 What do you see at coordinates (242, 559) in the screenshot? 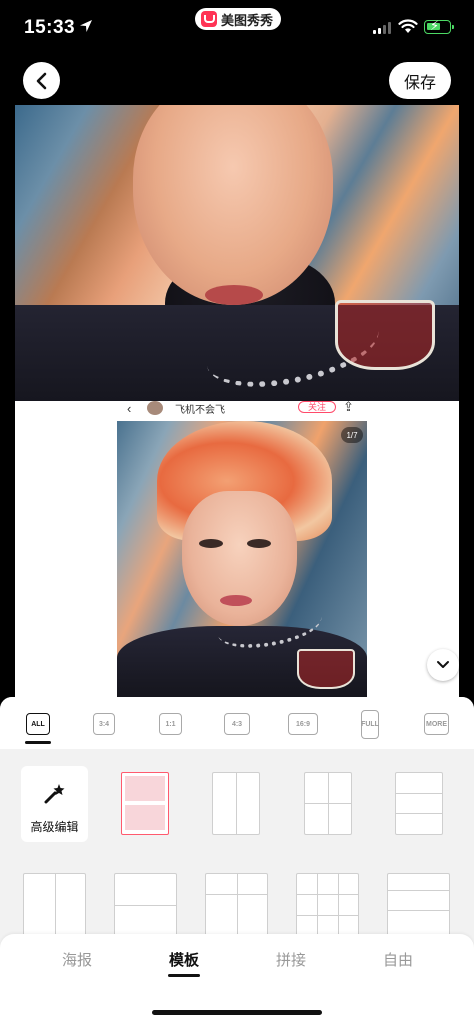
I see `collage-photo-bottom: 1/7` at bounding box center [242, 559].